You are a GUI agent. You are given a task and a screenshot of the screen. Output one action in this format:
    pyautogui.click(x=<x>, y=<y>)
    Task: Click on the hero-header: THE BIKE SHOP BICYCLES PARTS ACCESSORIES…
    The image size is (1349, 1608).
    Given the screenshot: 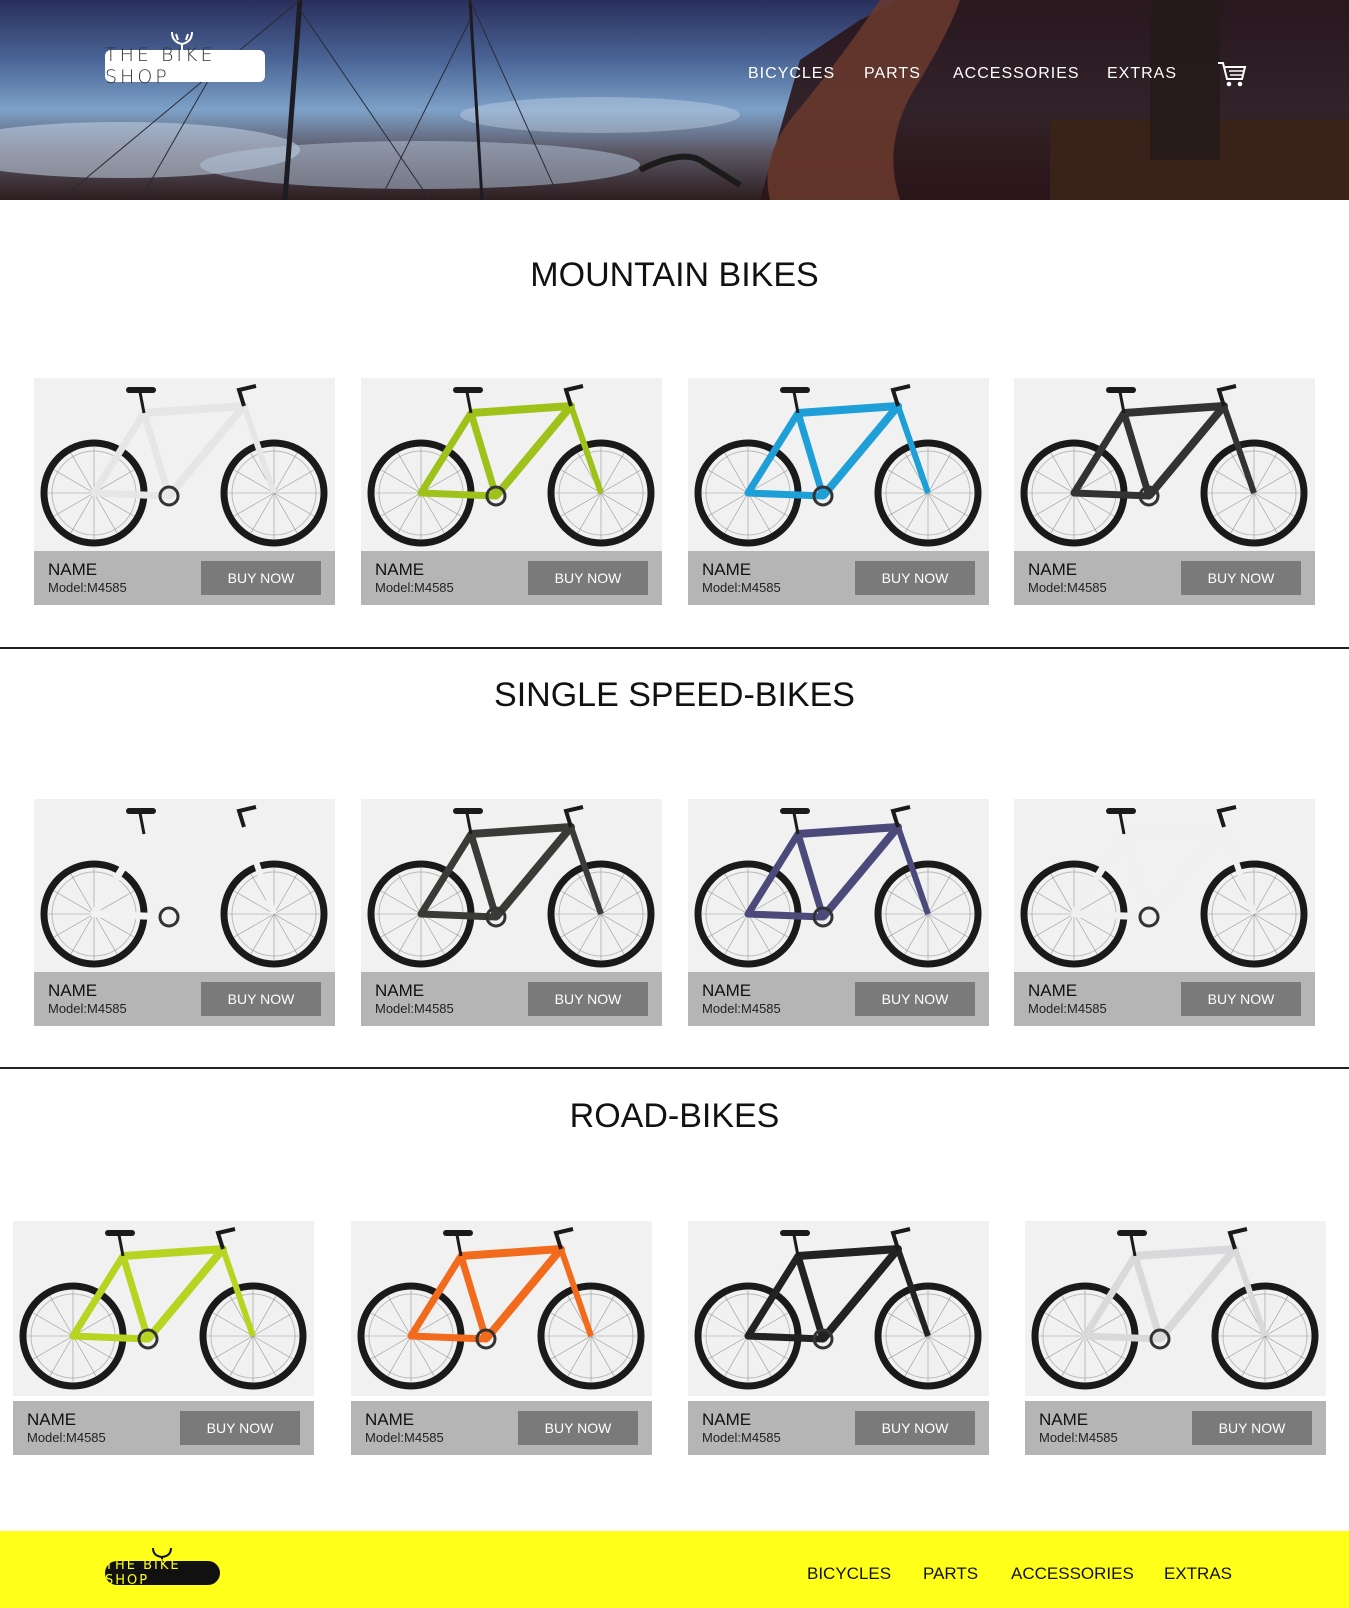 What is the action you would take?
    pyautogui.click(x=674, y=100)
    